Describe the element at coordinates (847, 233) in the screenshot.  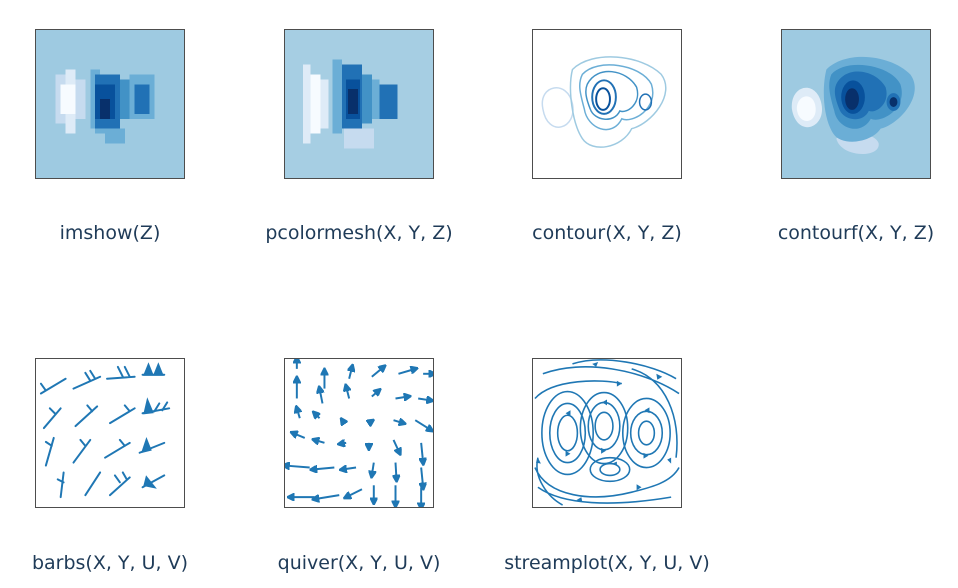
I see `gallery-caption: contourf(X, Y, Z)` at that location.